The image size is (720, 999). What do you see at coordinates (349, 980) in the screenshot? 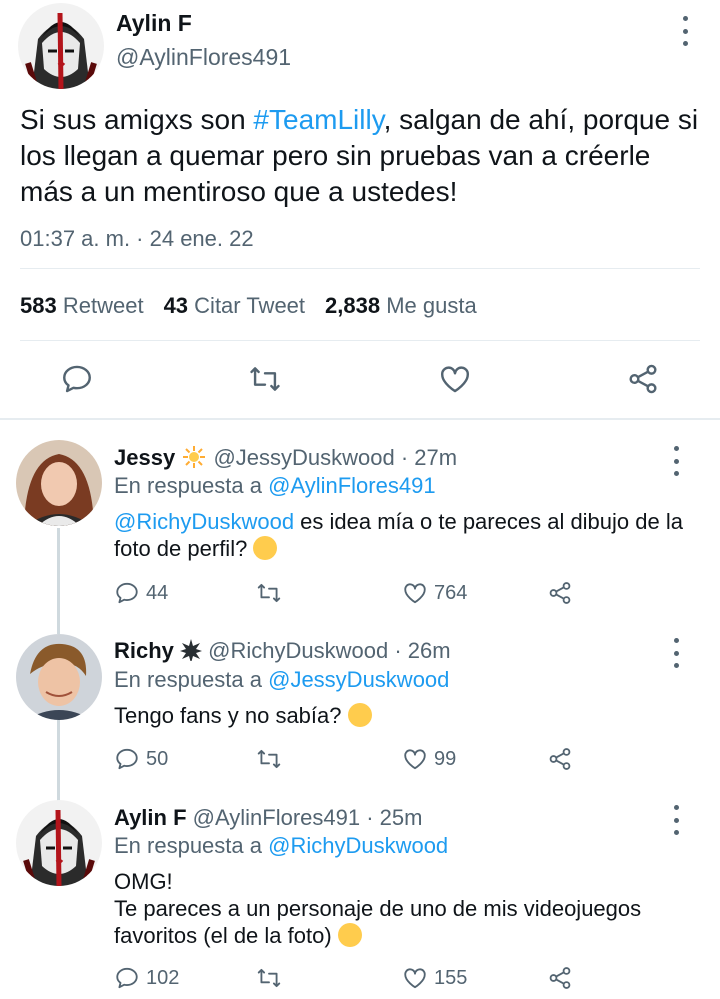
I see `reply-actions: 102 155` at bounding box center [349, 980].